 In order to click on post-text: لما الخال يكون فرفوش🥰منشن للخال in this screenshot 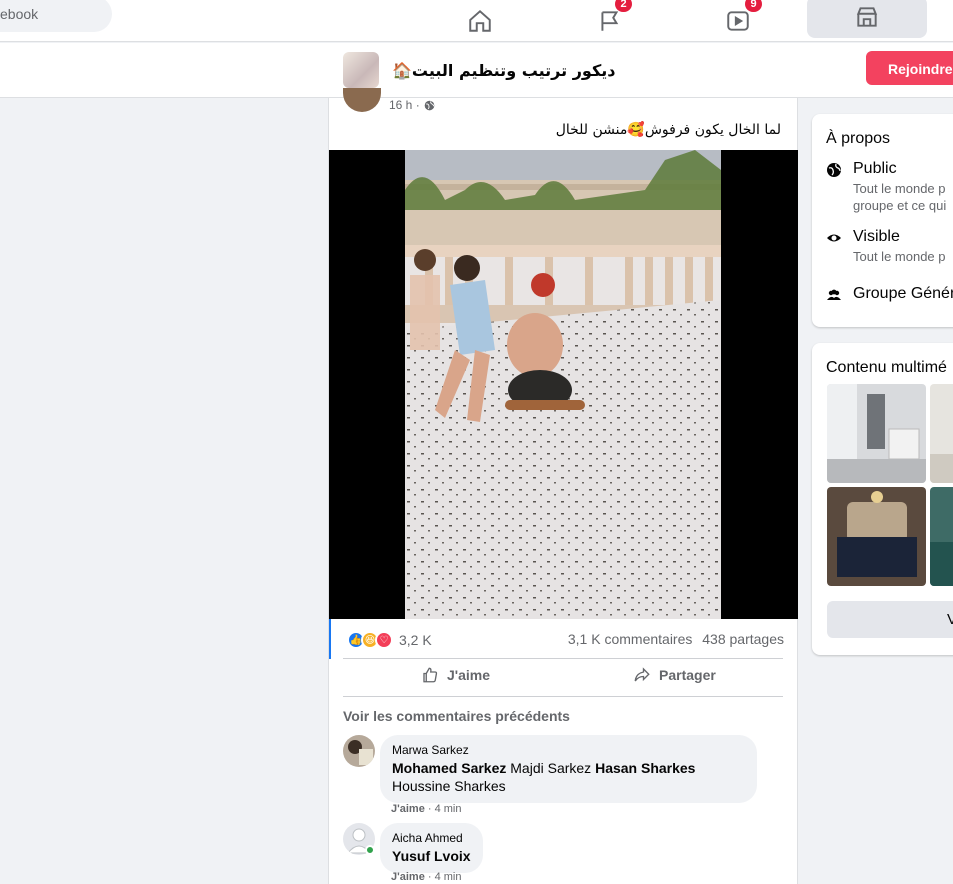, I will do `click(668, 130)`.